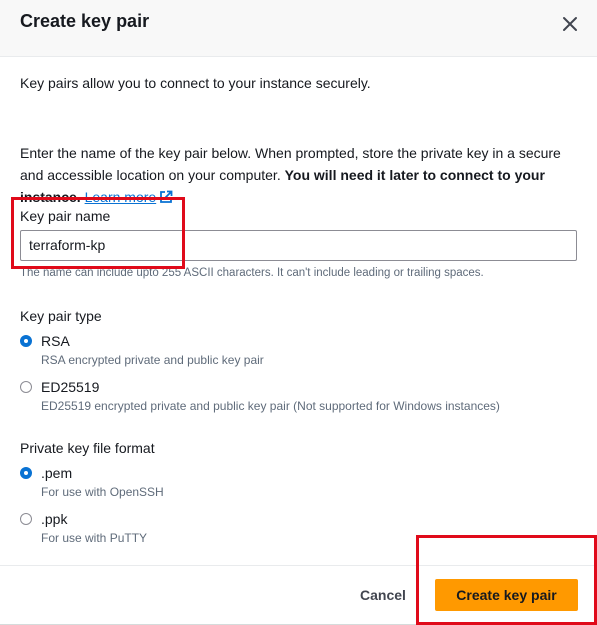 The image size is (597, 625). I want to click on radio-pem-label: .pem, so click(57, 473).